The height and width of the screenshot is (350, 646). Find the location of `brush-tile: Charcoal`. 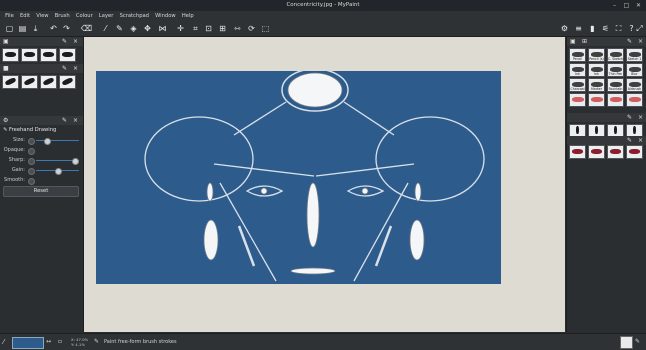

brush-tile: Charcoal is located at coordinates (577, 85).